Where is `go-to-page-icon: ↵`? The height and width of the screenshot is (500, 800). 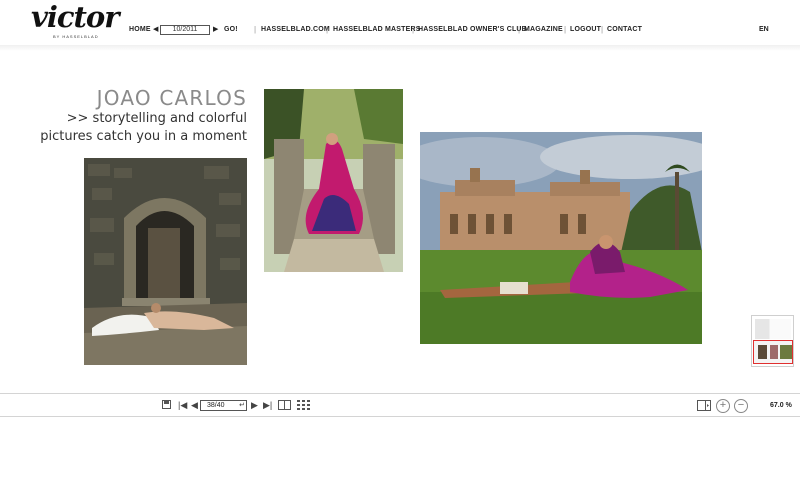 go-to-page-icon: ↵ is located at coordinates (242, 405).